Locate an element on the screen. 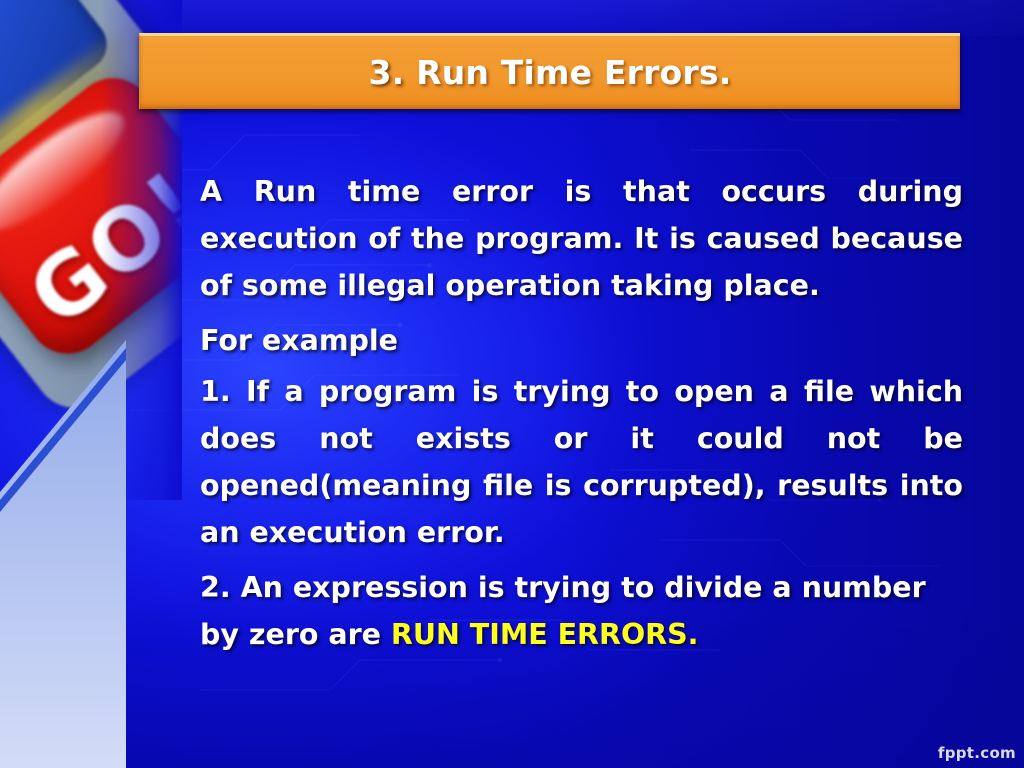 The width and height of the screenshot is (1024, 768). page-title-text: Run Time Errors. is located at coordinates (568, 72).